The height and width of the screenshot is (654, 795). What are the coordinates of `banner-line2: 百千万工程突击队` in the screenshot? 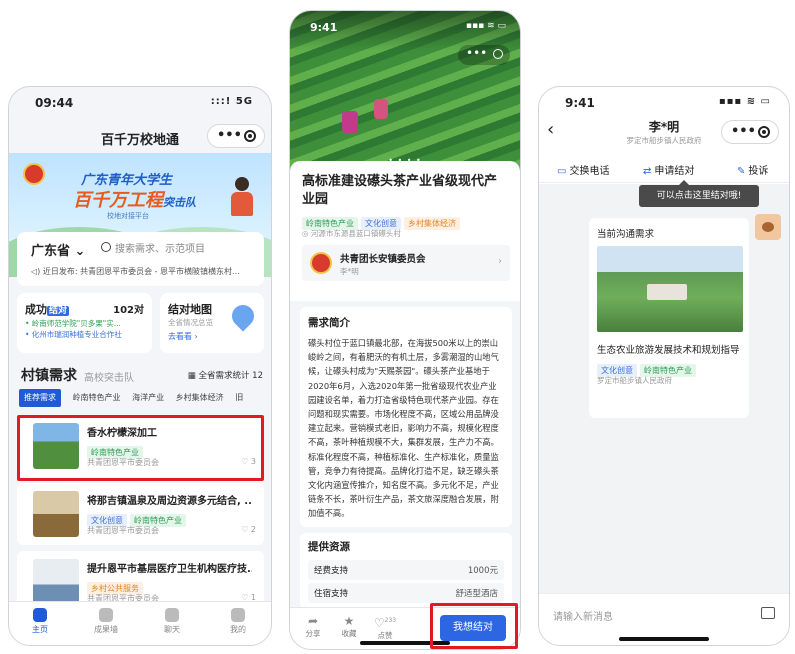 It's located at (134, 200).